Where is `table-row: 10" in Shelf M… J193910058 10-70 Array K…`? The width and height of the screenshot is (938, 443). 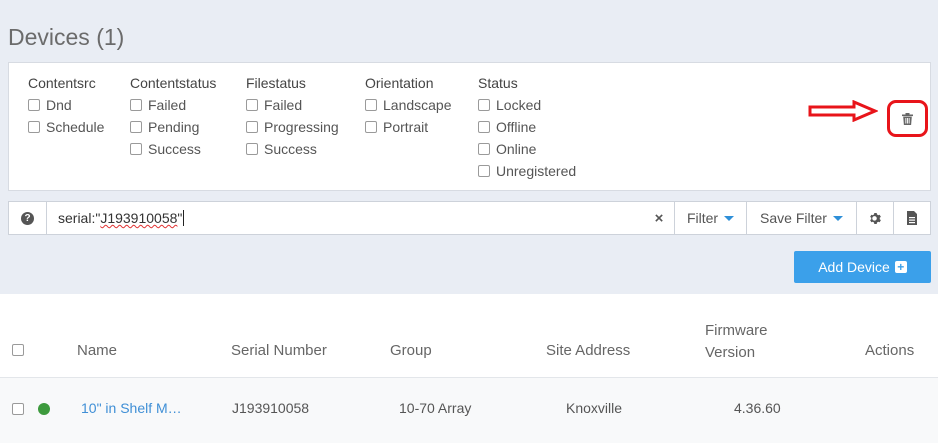
table-row: 10" in Shelf M… J193910058 10-70 Array K… is located at coordinates (469, 410).